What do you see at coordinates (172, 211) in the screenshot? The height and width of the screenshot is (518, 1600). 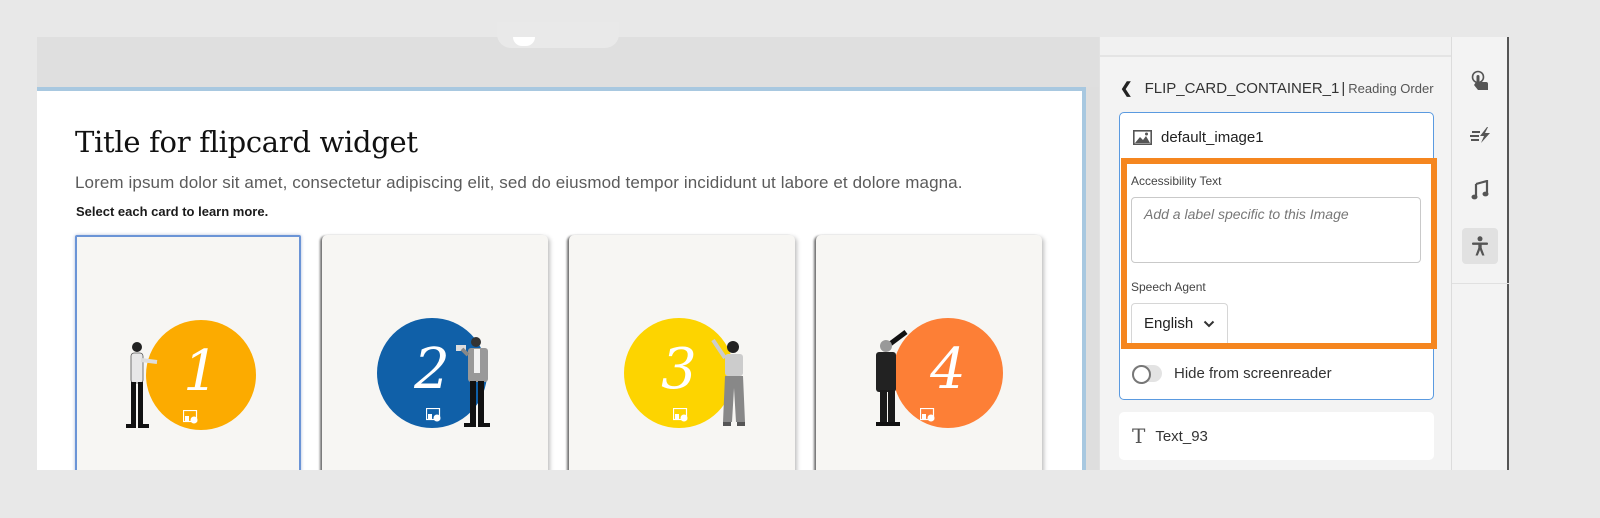 I see `widget-instruction: Select each card to learn more.` at bounding box center [172, 211].